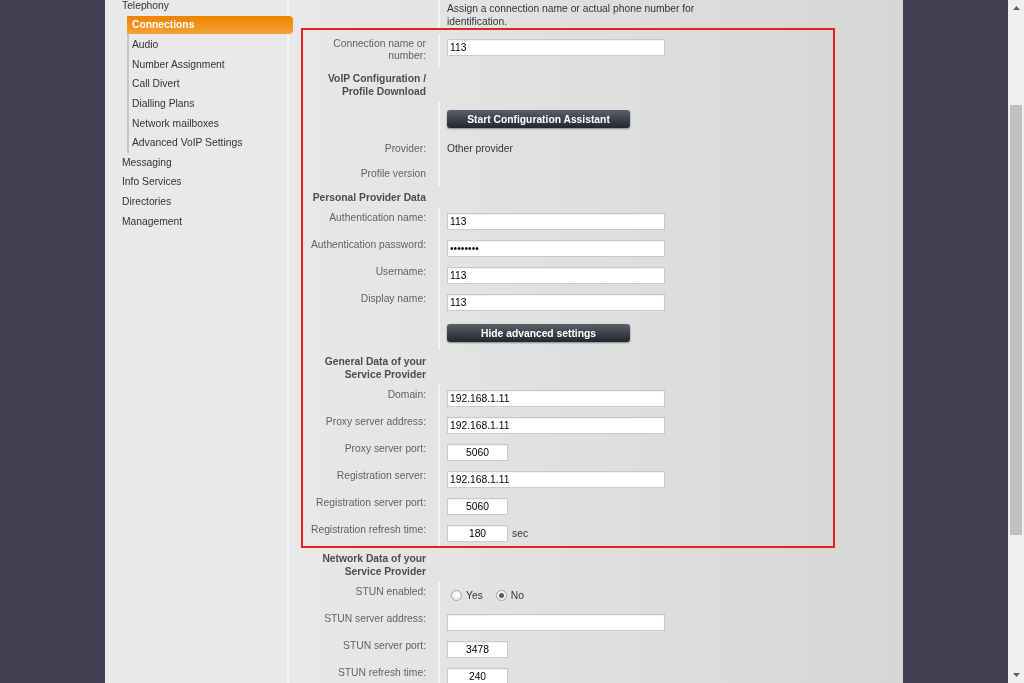 The image size is (1024, 683). Describe the element at coordinates (520, 534) in the screenshot. I see `unit-label: sec` at that location.